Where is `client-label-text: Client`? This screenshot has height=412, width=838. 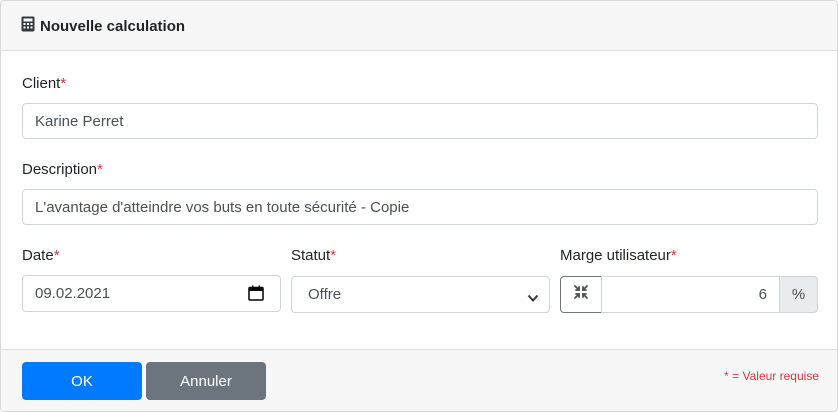
client-label-text: Client is located at coordinates (41, 83).